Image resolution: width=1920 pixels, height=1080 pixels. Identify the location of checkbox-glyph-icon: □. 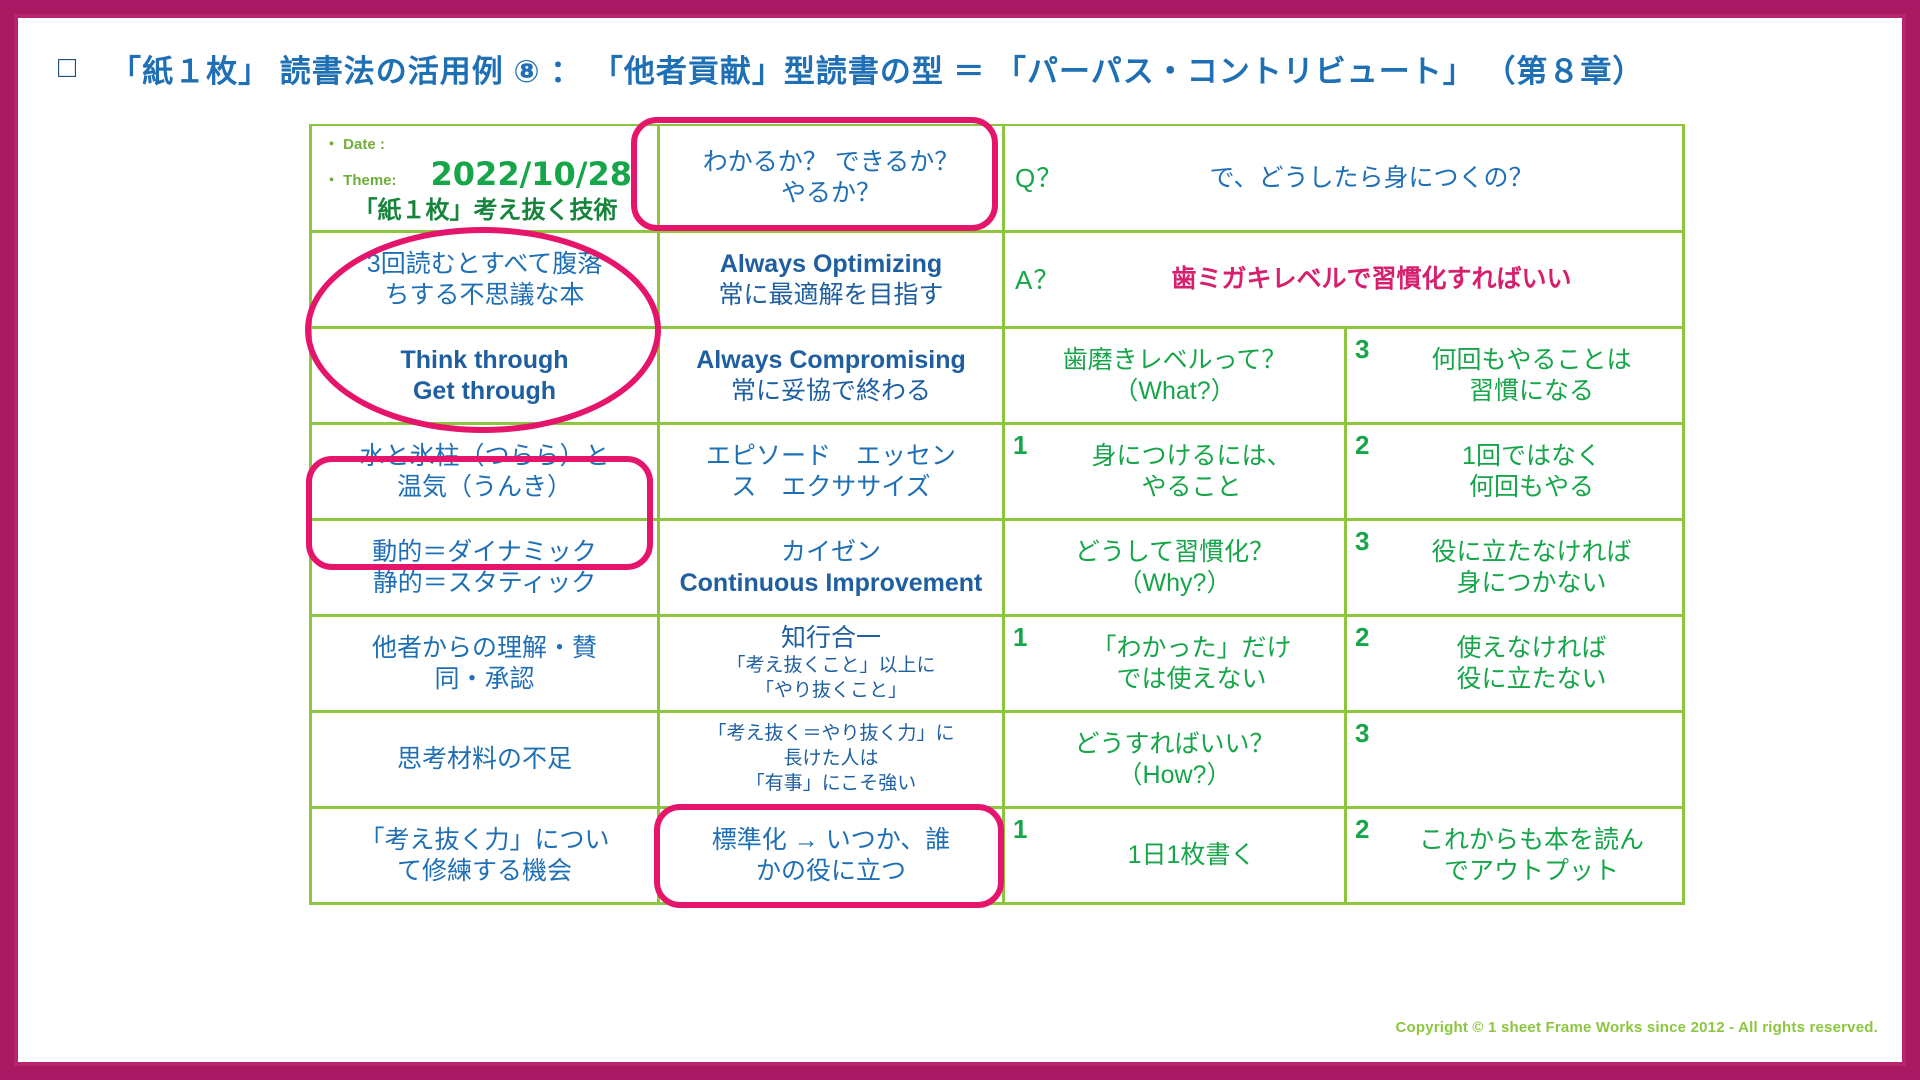
(67, 67).